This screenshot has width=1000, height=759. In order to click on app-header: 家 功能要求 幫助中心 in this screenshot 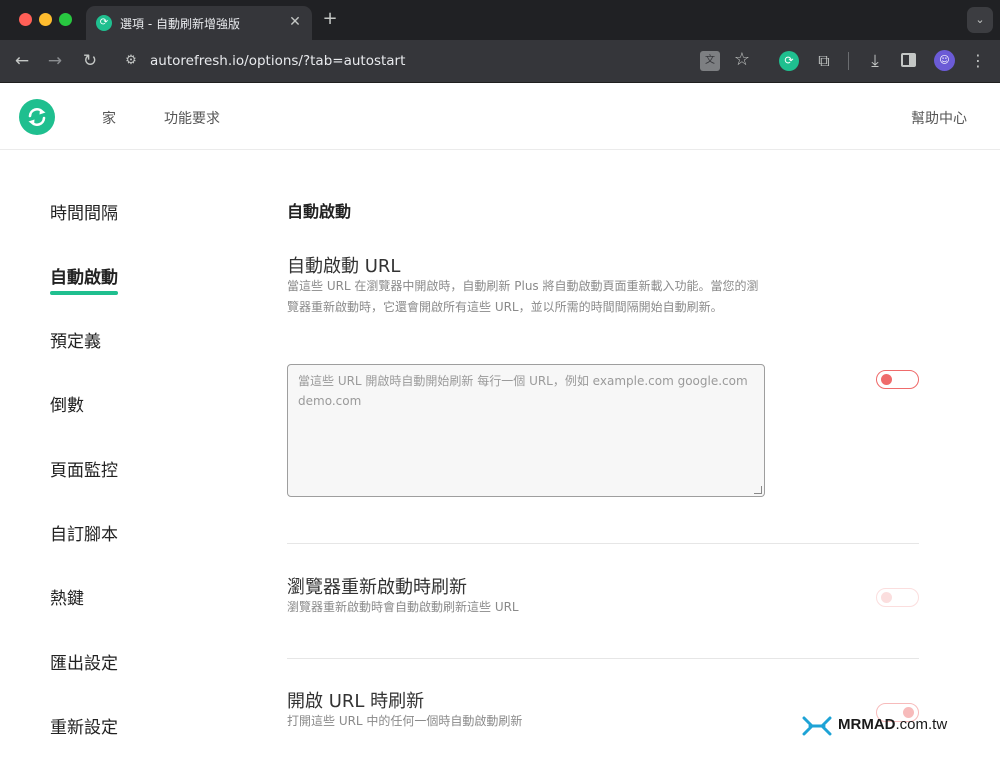, I will do `click(500, 117)`.